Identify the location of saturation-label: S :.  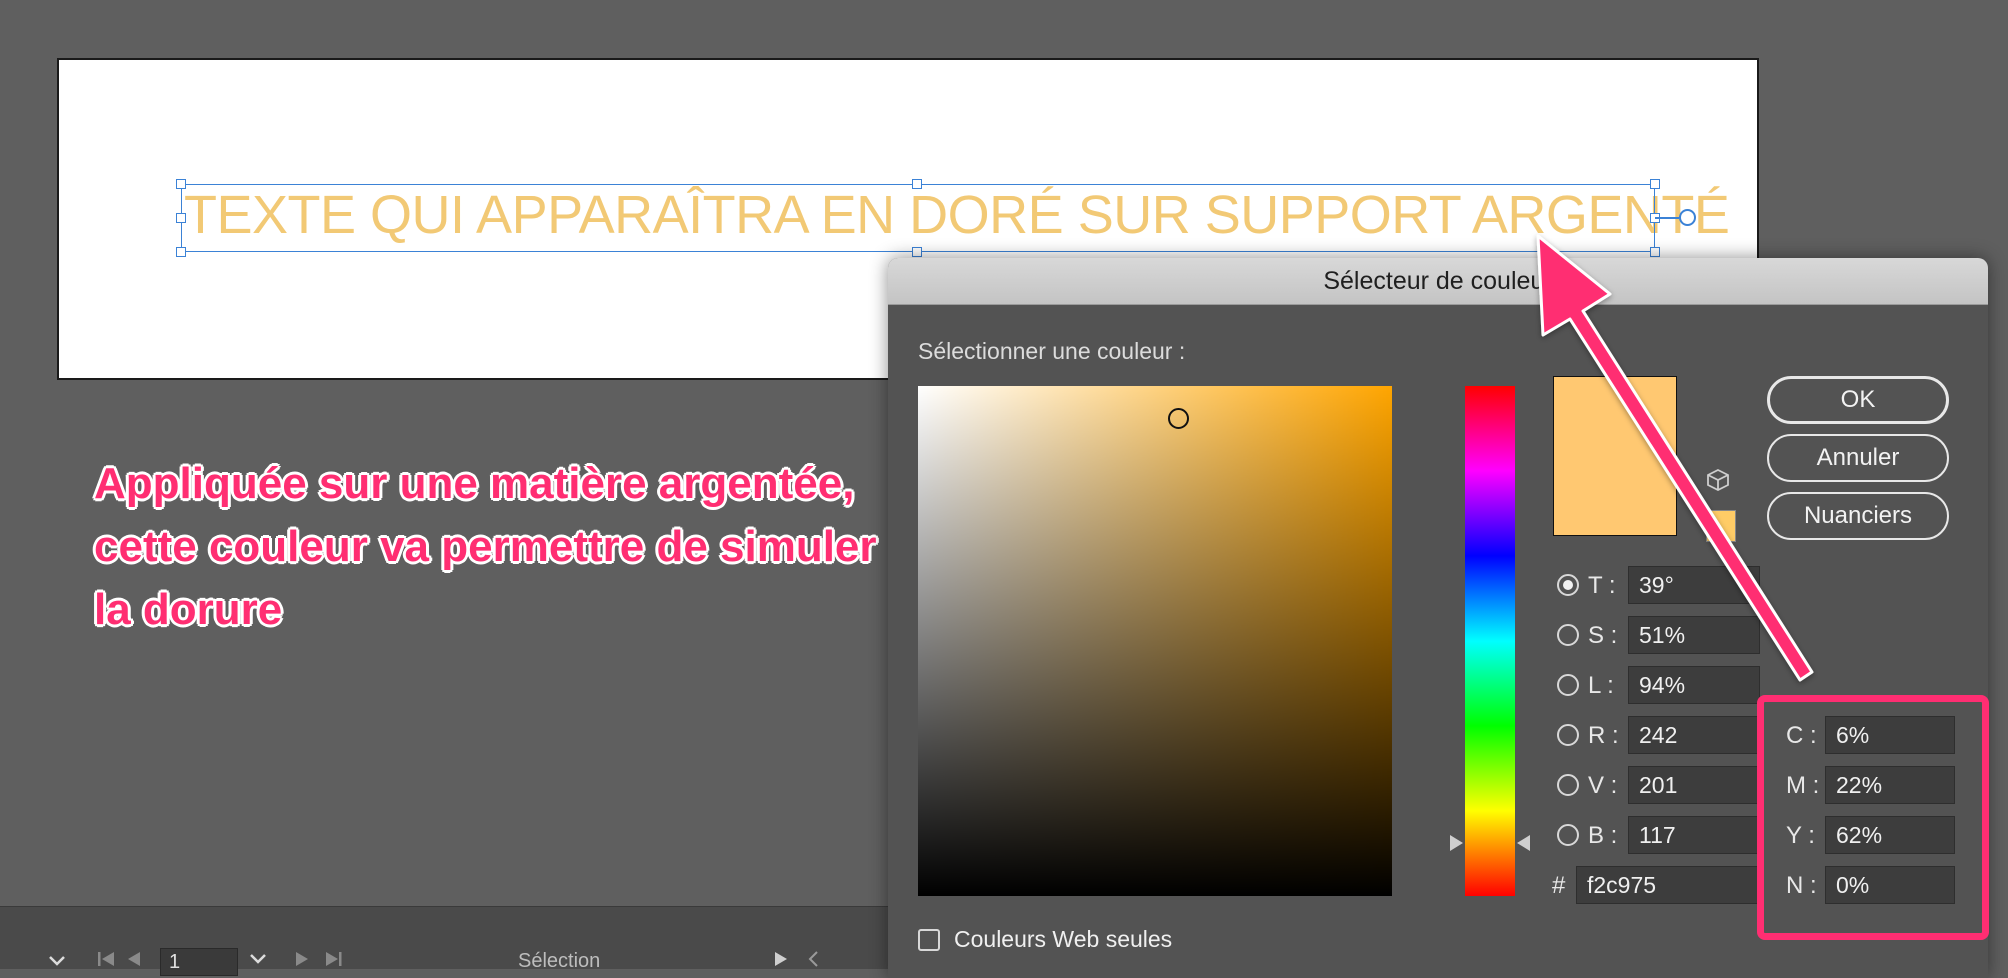
(1603, 635).